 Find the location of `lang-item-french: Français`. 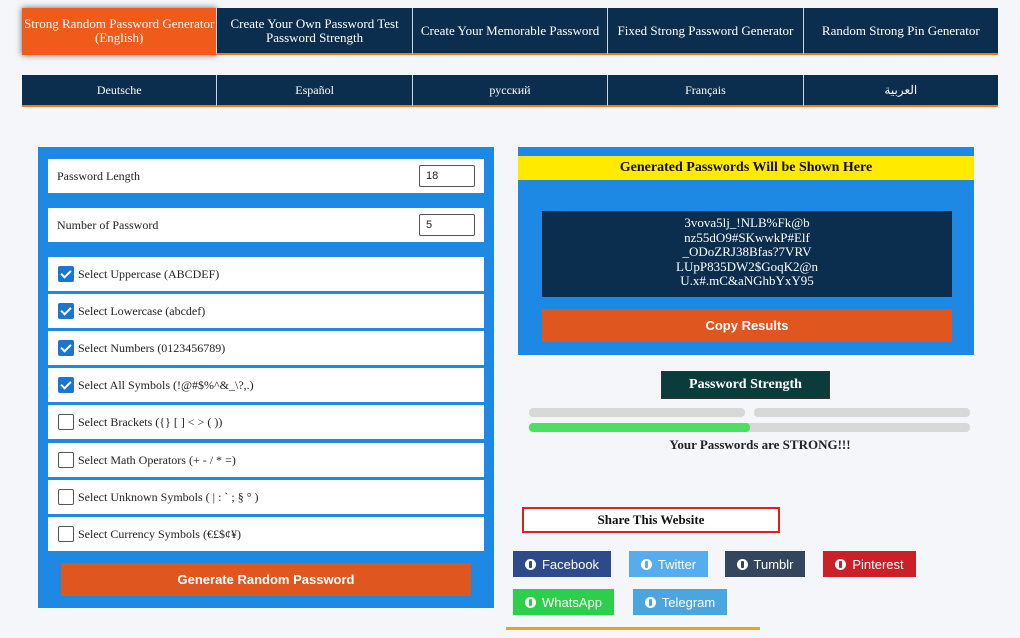

lang-item-french: Français is located at coordinates (706, 91).